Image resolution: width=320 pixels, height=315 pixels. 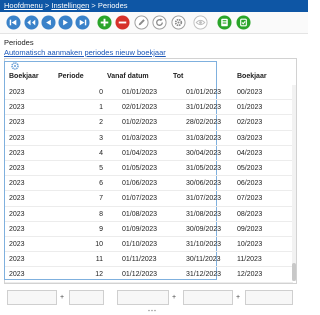 I want to click on grid-scrollbar, so click(x=294, y=183).